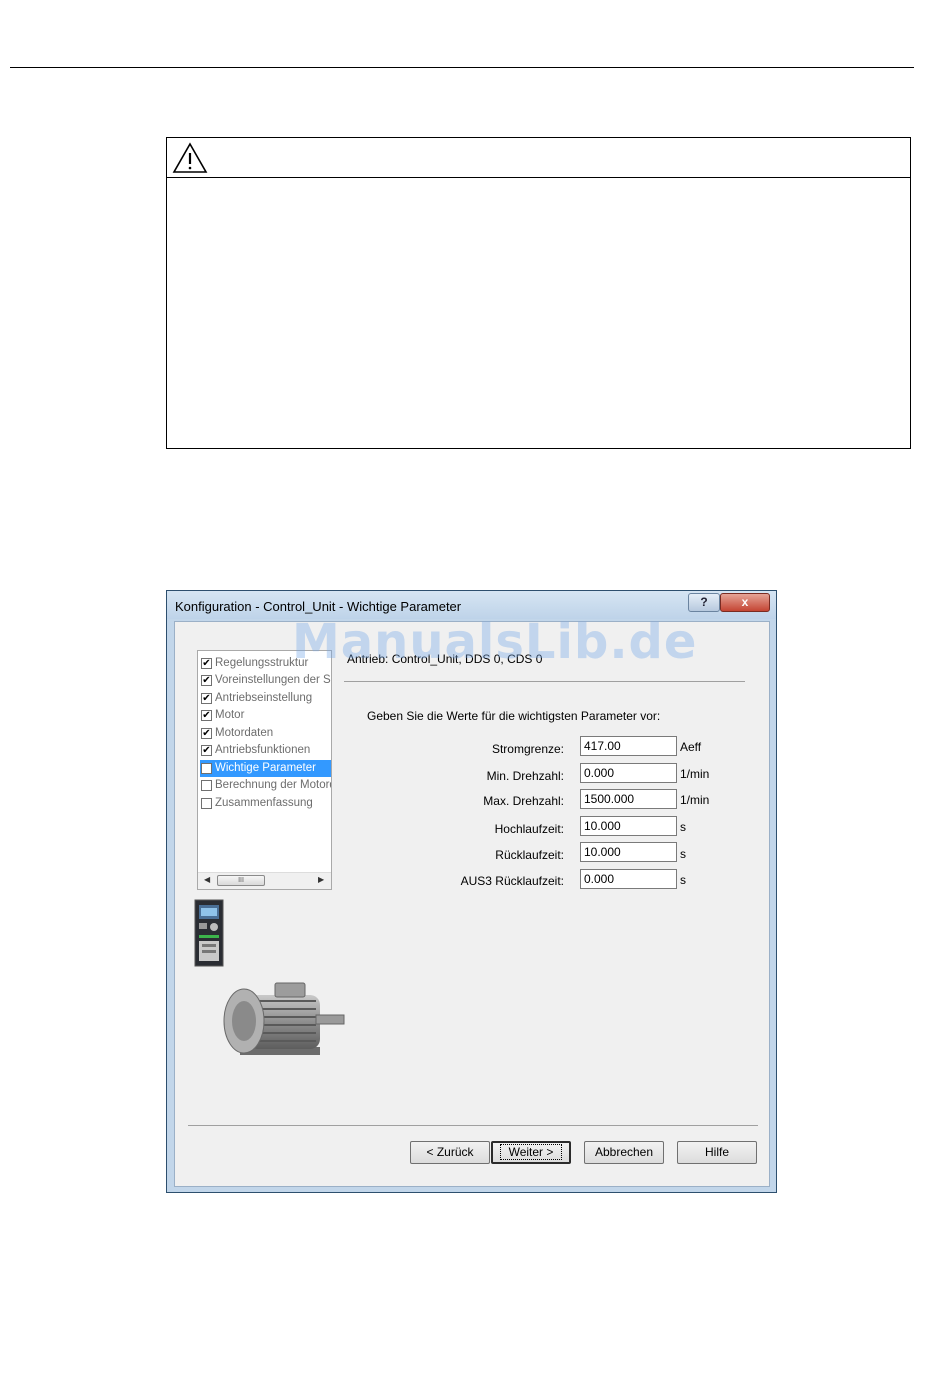  What do you see at coordinates (717, 1152) in the screenshot?
I see `help-button: Hilfe` at bounding box center [717, 1152].